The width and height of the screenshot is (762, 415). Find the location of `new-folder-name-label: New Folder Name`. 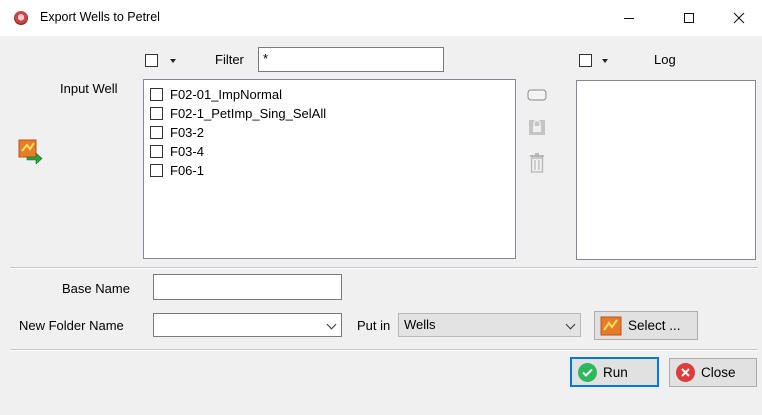

new-folder-name-label: New Folder Name is located at coordinates (71, 325).